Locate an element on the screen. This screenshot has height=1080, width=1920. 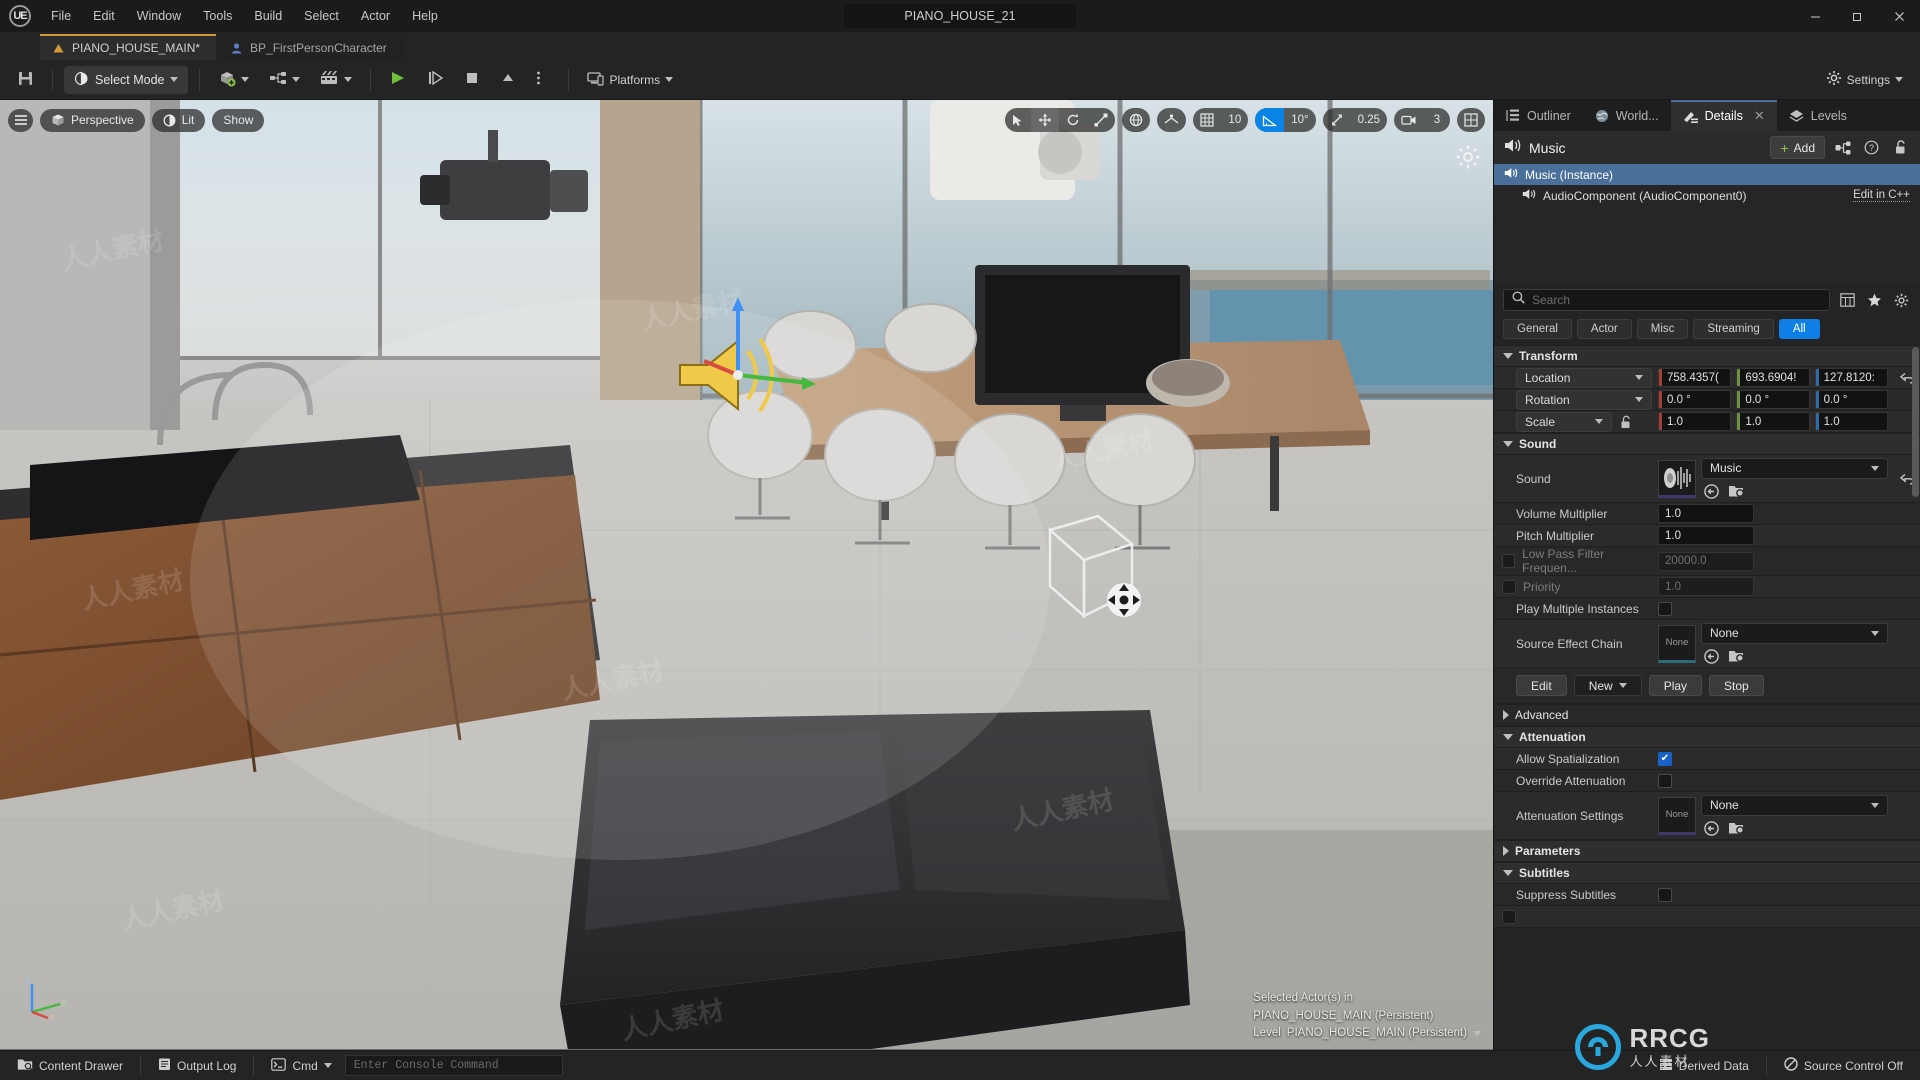
section-header-subtitles: Subtitles is located at coordinates (1707, 873).